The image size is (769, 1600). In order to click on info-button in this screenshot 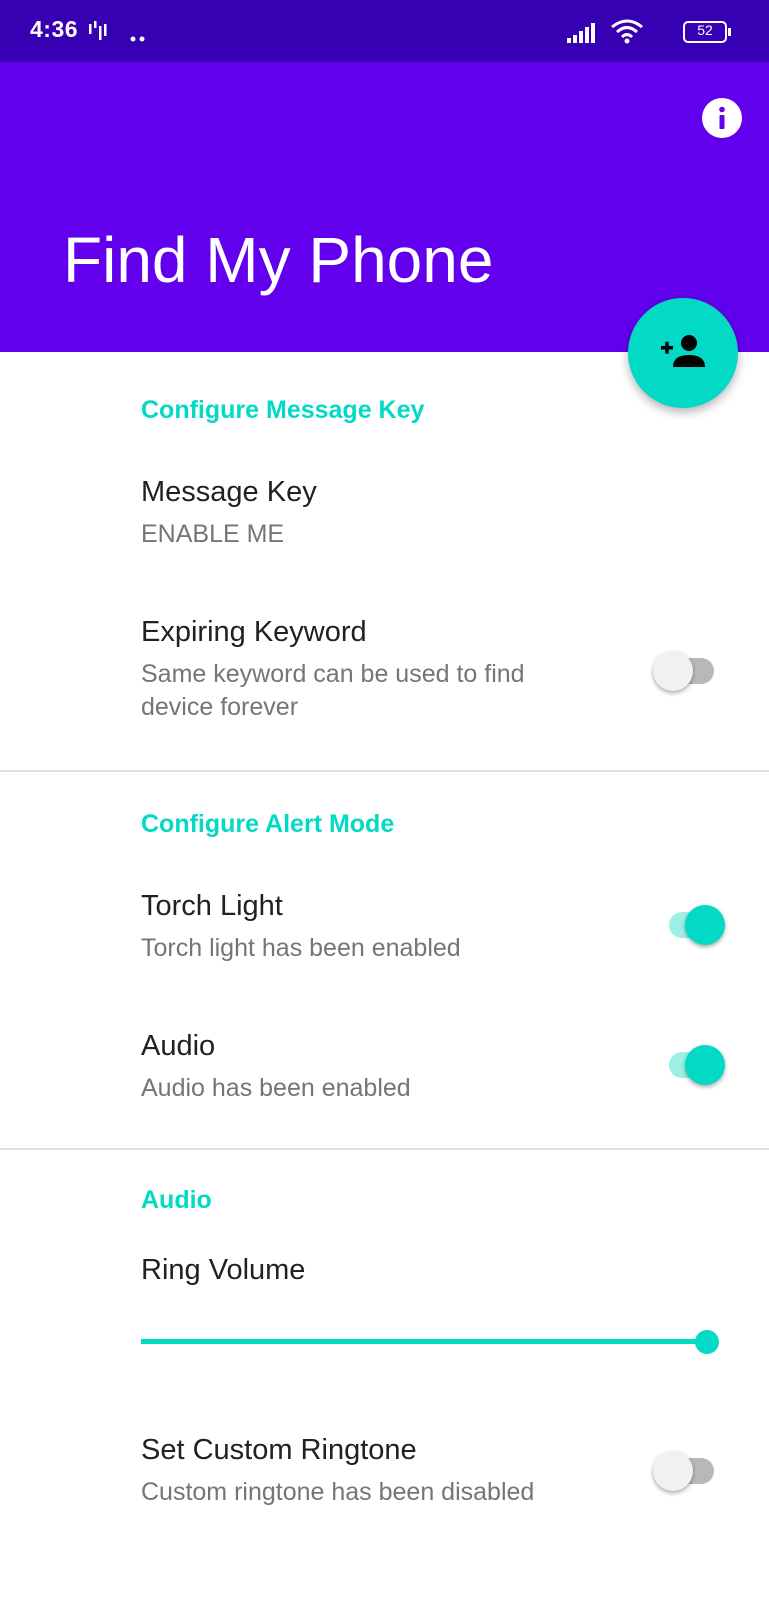, I will do `click(722, 118)`.